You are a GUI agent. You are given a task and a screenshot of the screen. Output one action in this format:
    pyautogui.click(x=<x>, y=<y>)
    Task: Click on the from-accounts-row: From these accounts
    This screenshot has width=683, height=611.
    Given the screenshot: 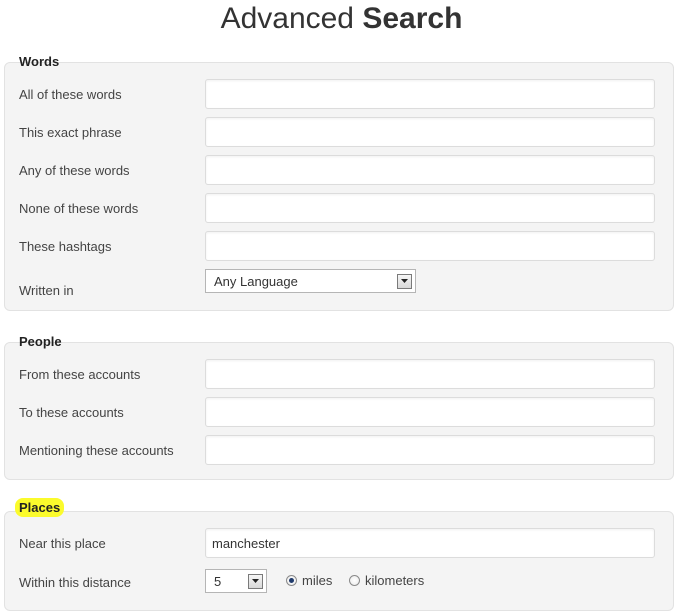 What is the action you would take?
    pyautogui.click(x=340, y=375)
    